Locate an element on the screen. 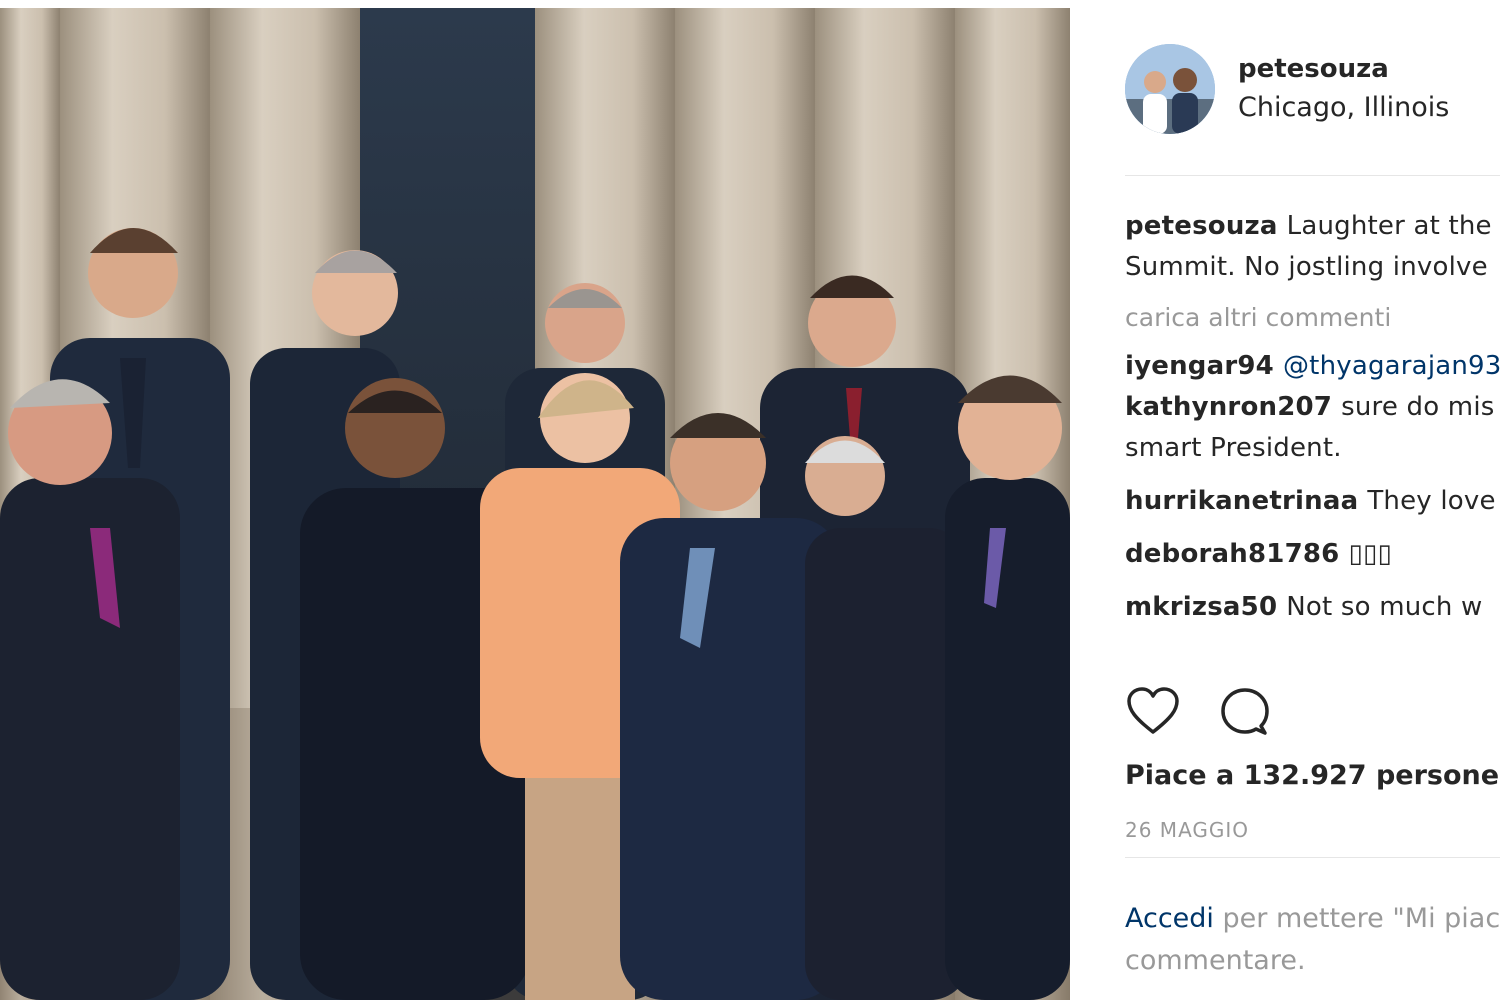 Image resolution: width=1500 pixels, height=1000 pixels. login-prompt-text-line2: commentare. is located at coordinates (1215, 960).